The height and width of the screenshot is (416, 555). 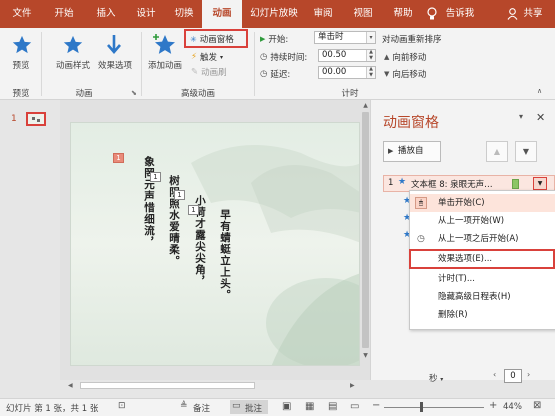 What do you see at coordinates (370, 37) in the screenshot?
I see `chevron-down-icon: ▾` at bounding box center [370, 37].